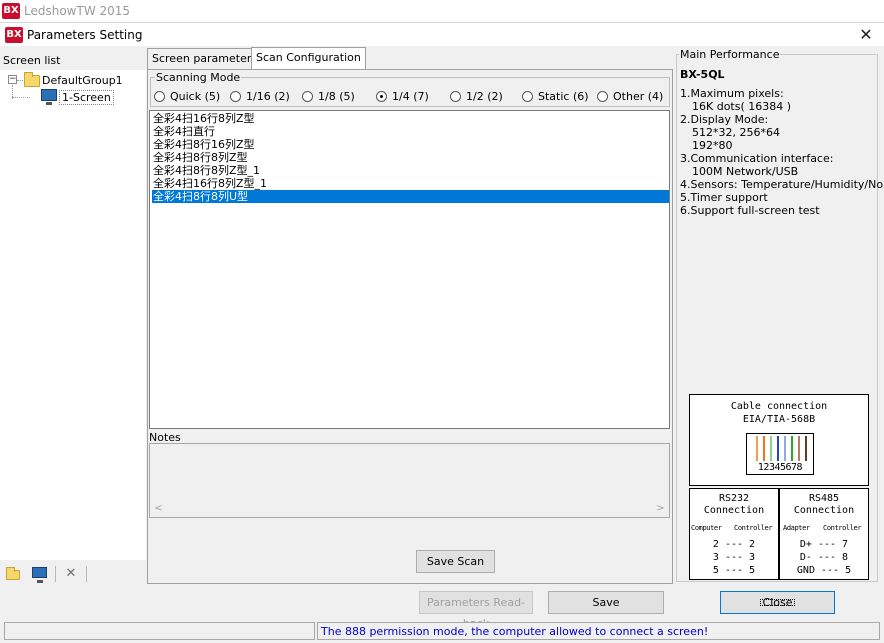  I want to click on scan-list-item: 全彩4扫8行8列U型, so click(410, 196).